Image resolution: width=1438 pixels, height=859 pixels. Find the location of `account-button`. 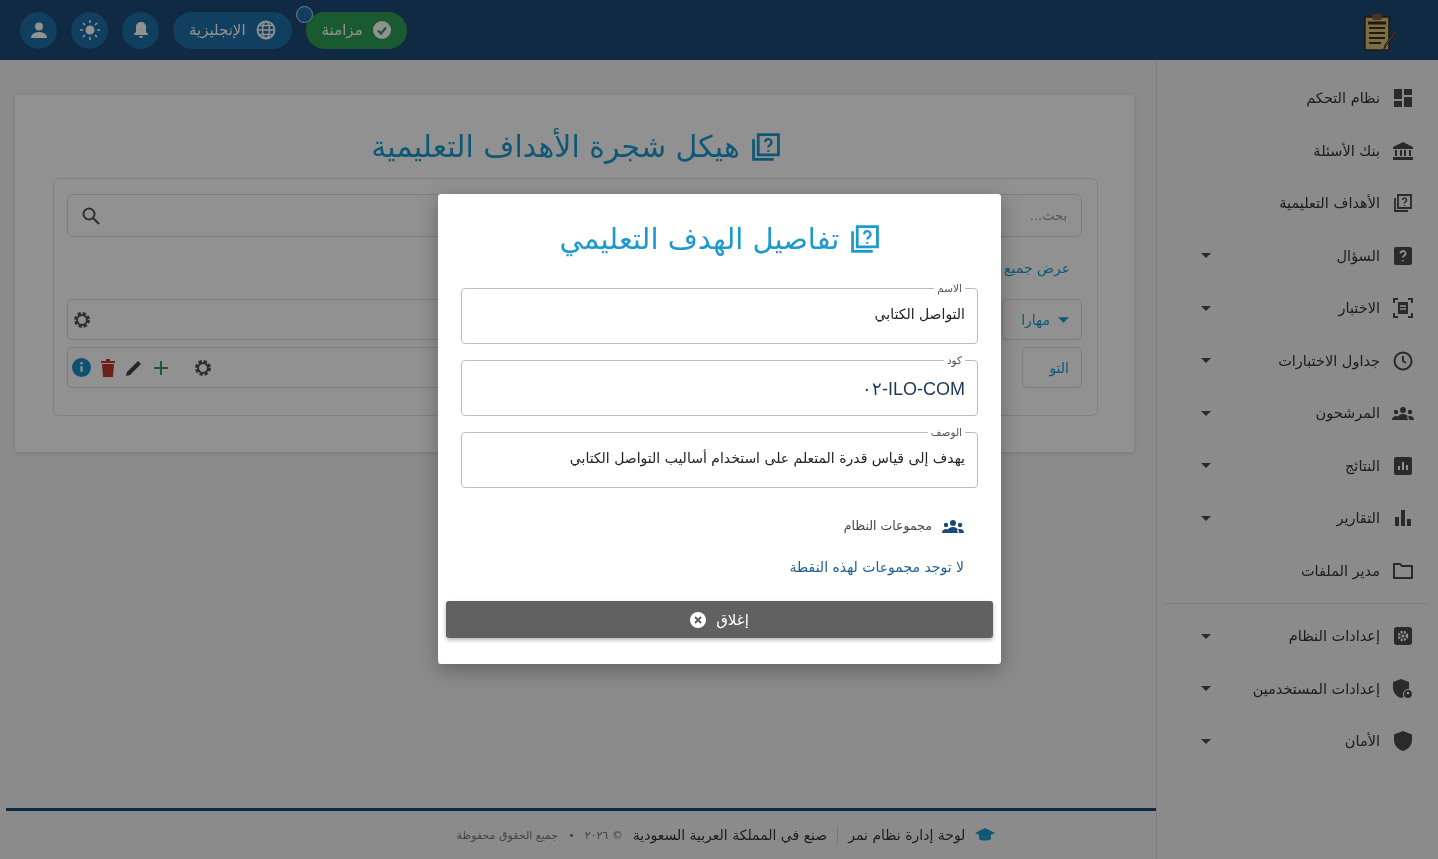

account-button is located at coordinates (38, 30).